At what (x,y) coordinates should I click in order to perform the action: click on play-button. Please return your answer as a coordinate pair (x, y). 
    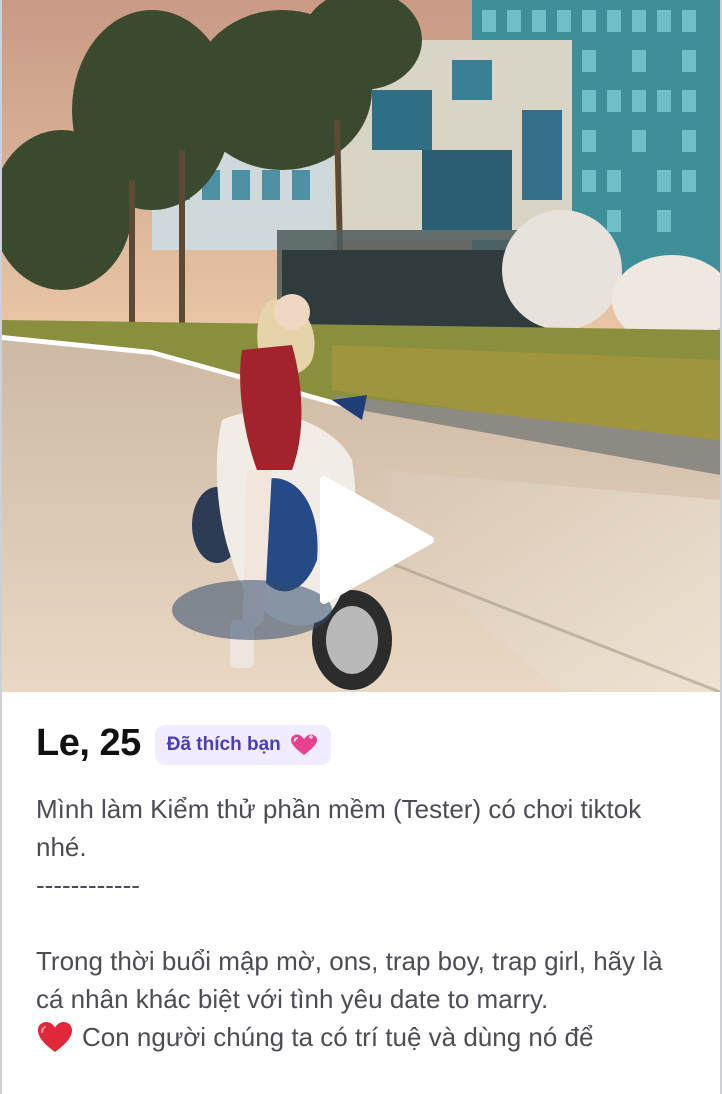
    Looking at the image, I should click on (372, 540).